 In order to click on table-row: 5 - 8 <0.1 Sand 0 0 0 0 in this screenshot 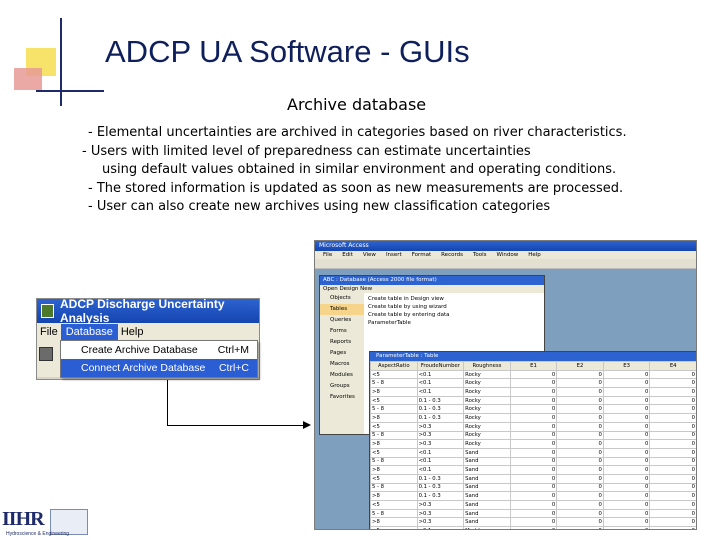, I will do `click(533, 461)`.